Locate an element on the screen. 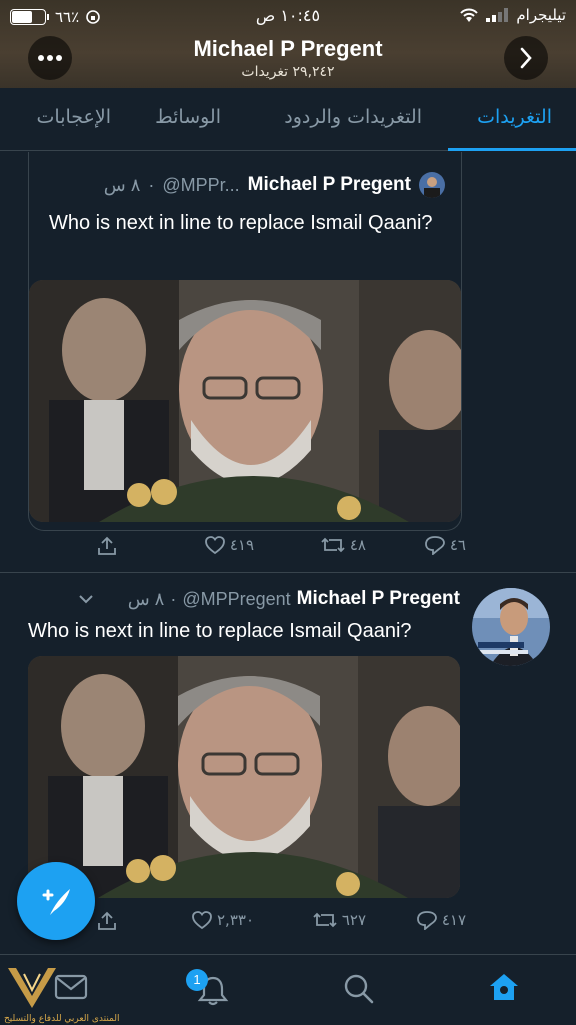 The image size is (576, 1025). quoted-tweet-header: ٨ س · @MPPr... Michael P Pregent is located at coordinates (274, 185).